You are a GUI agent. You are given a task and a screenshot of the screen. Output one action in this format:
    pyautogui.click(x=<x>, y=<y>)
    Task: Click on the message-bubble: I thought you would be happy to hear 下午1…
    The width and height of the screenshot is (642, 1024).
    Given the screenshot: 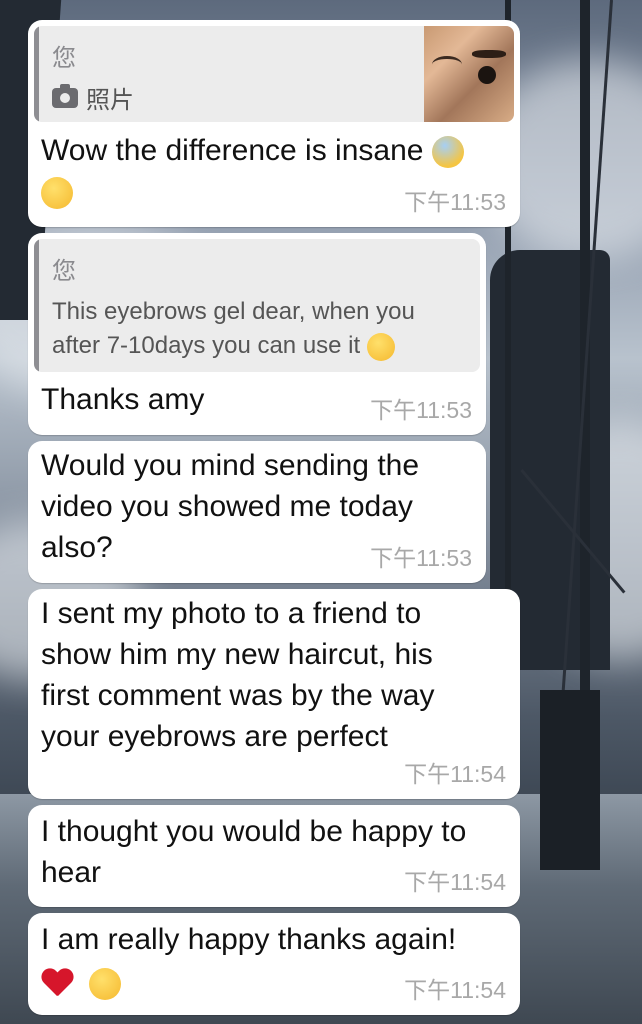 What is the action you would take?
    pyautogui.click(x=274, y=856)
    